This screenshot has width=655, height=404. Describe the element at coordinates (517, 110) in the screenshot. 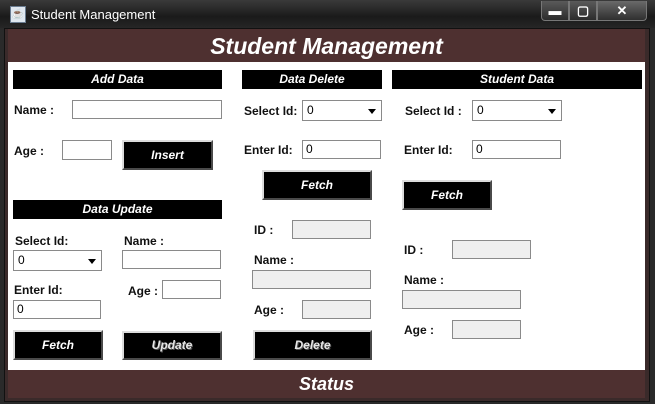

I see `student-select-id-dropdown: 0` at that location.